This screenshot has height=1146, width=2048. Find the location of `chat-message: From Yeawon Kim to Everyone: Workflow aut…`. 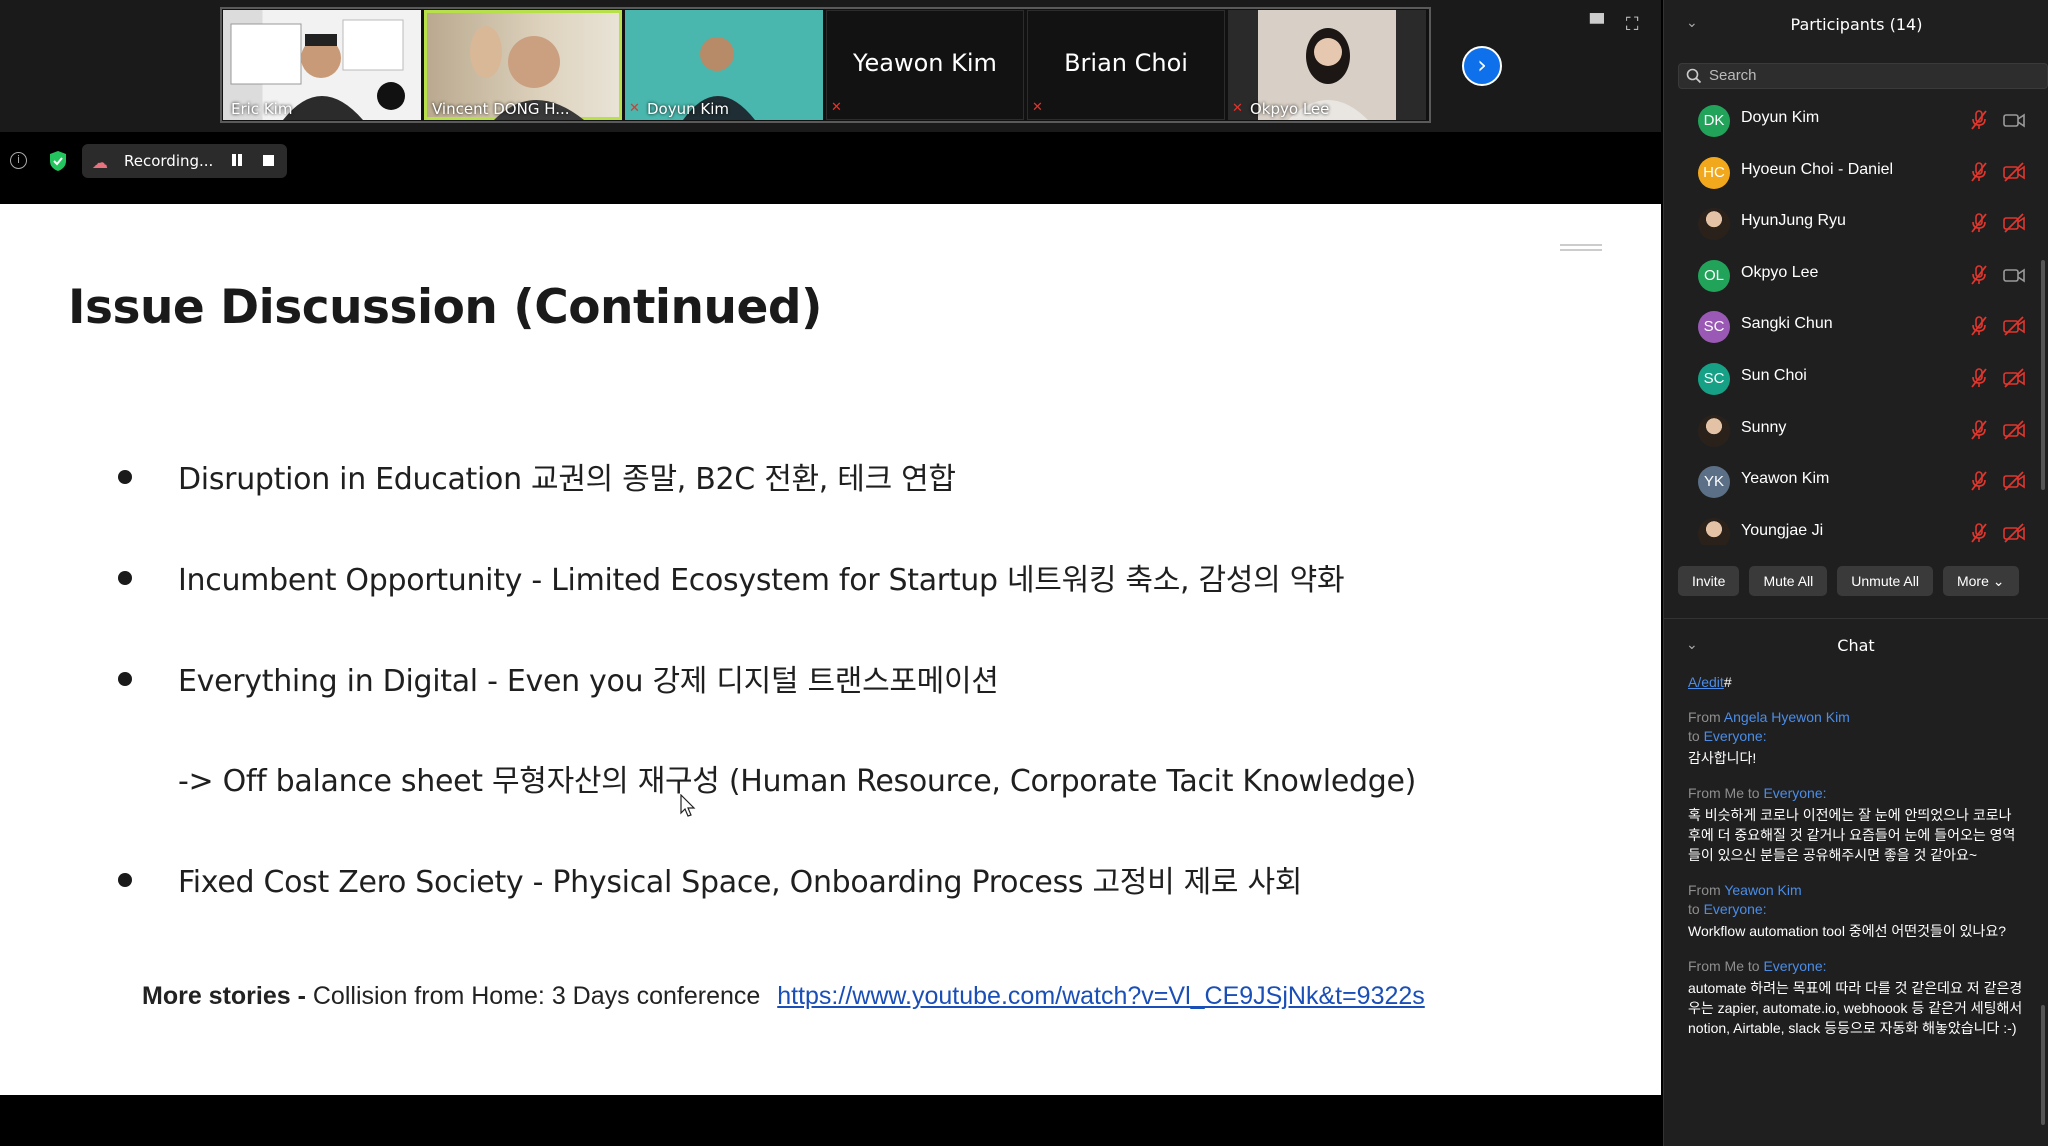

chat-message: From Yeawon Kim to Everyone: Workflow aut… is located at coordinates (1858, 911).